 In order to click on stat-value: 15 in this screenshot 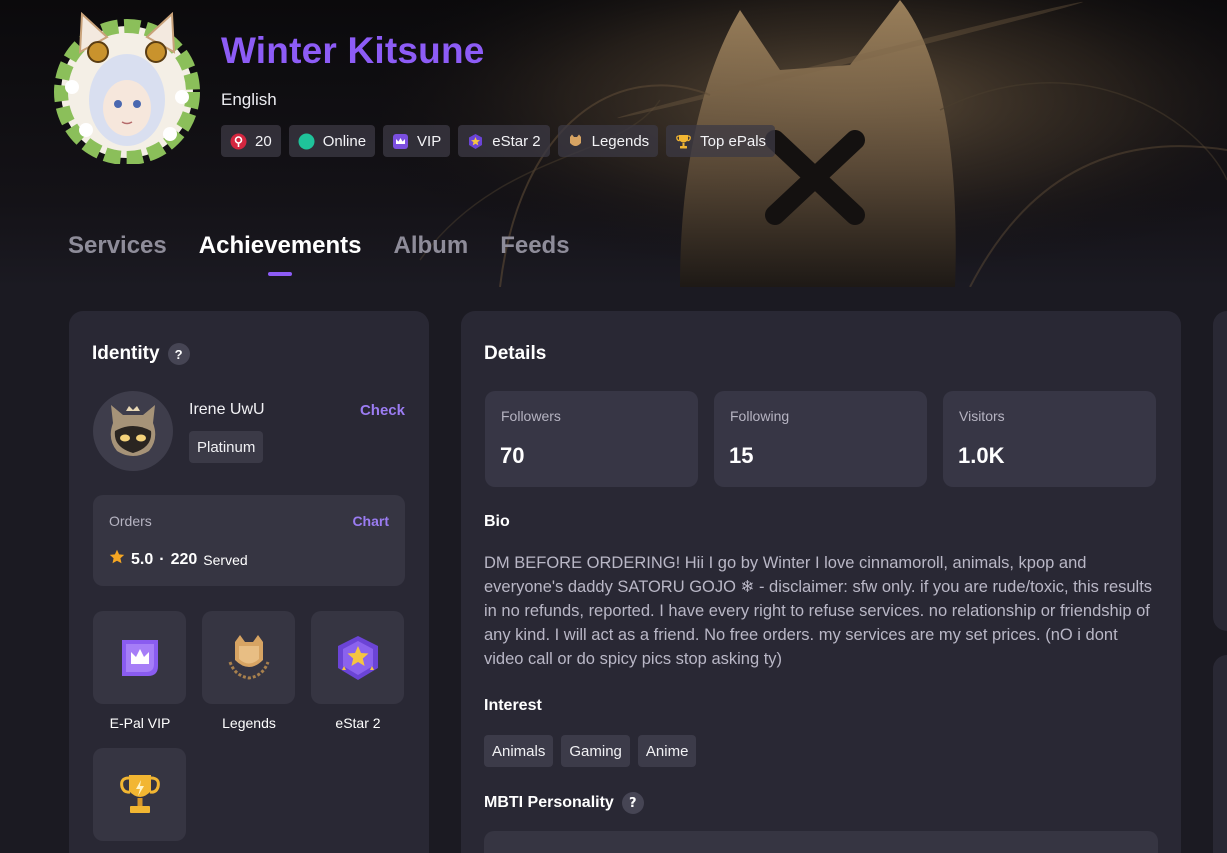, I will do `click(741, 455)`.